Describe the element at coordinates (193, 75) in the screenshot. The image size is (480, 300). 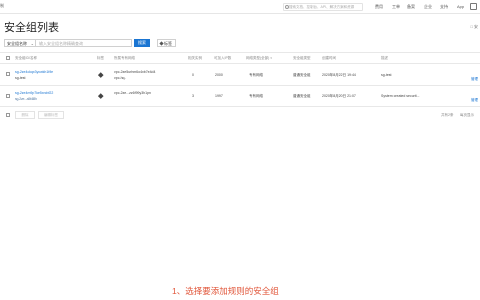
I see `instance-count: 0` at that location.